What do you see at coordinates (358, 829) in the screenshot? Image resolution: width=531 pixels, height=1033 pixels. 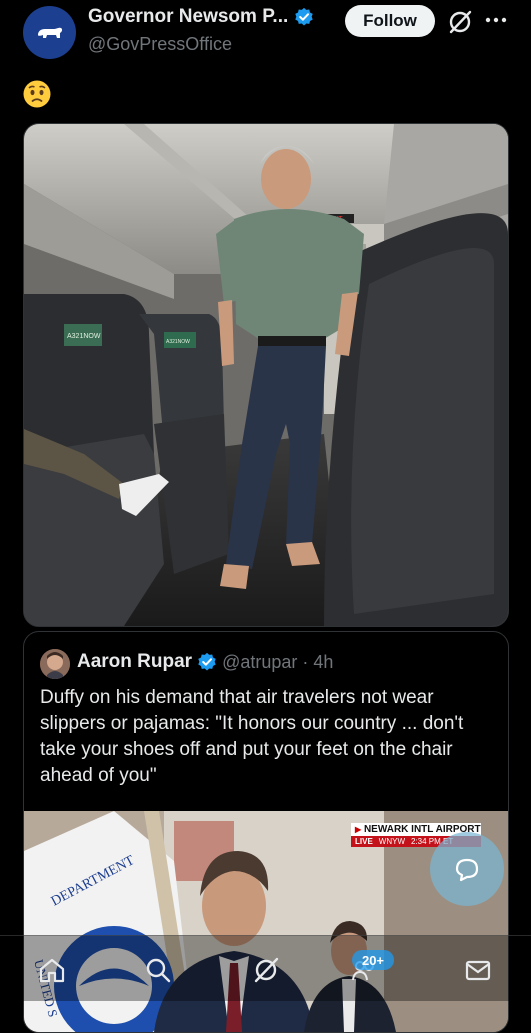 I see `chyron-play-icon: ▶` at bounding box center [358, 829].